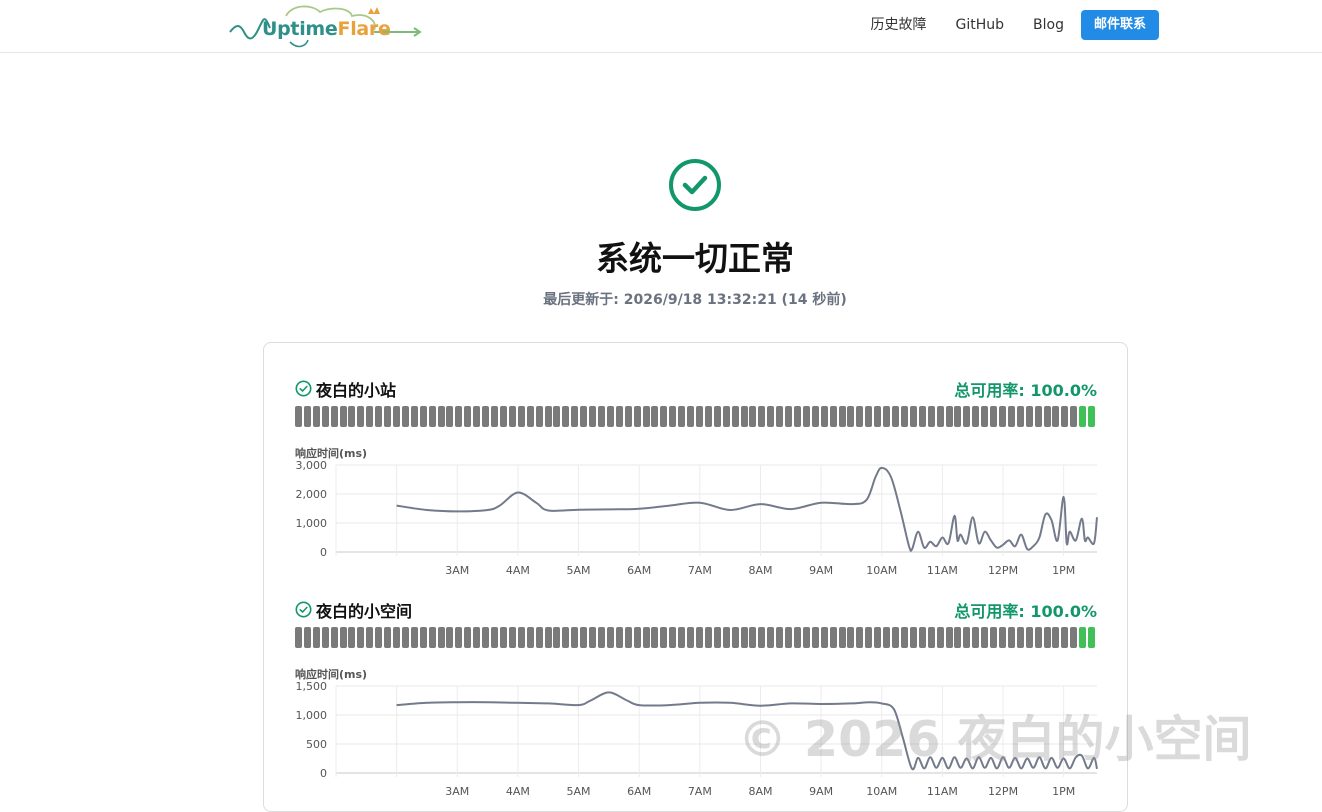 This screenshot has height=812, width=1322. I want to click on monitor-name: 夜白的小站, so click(356, 389).